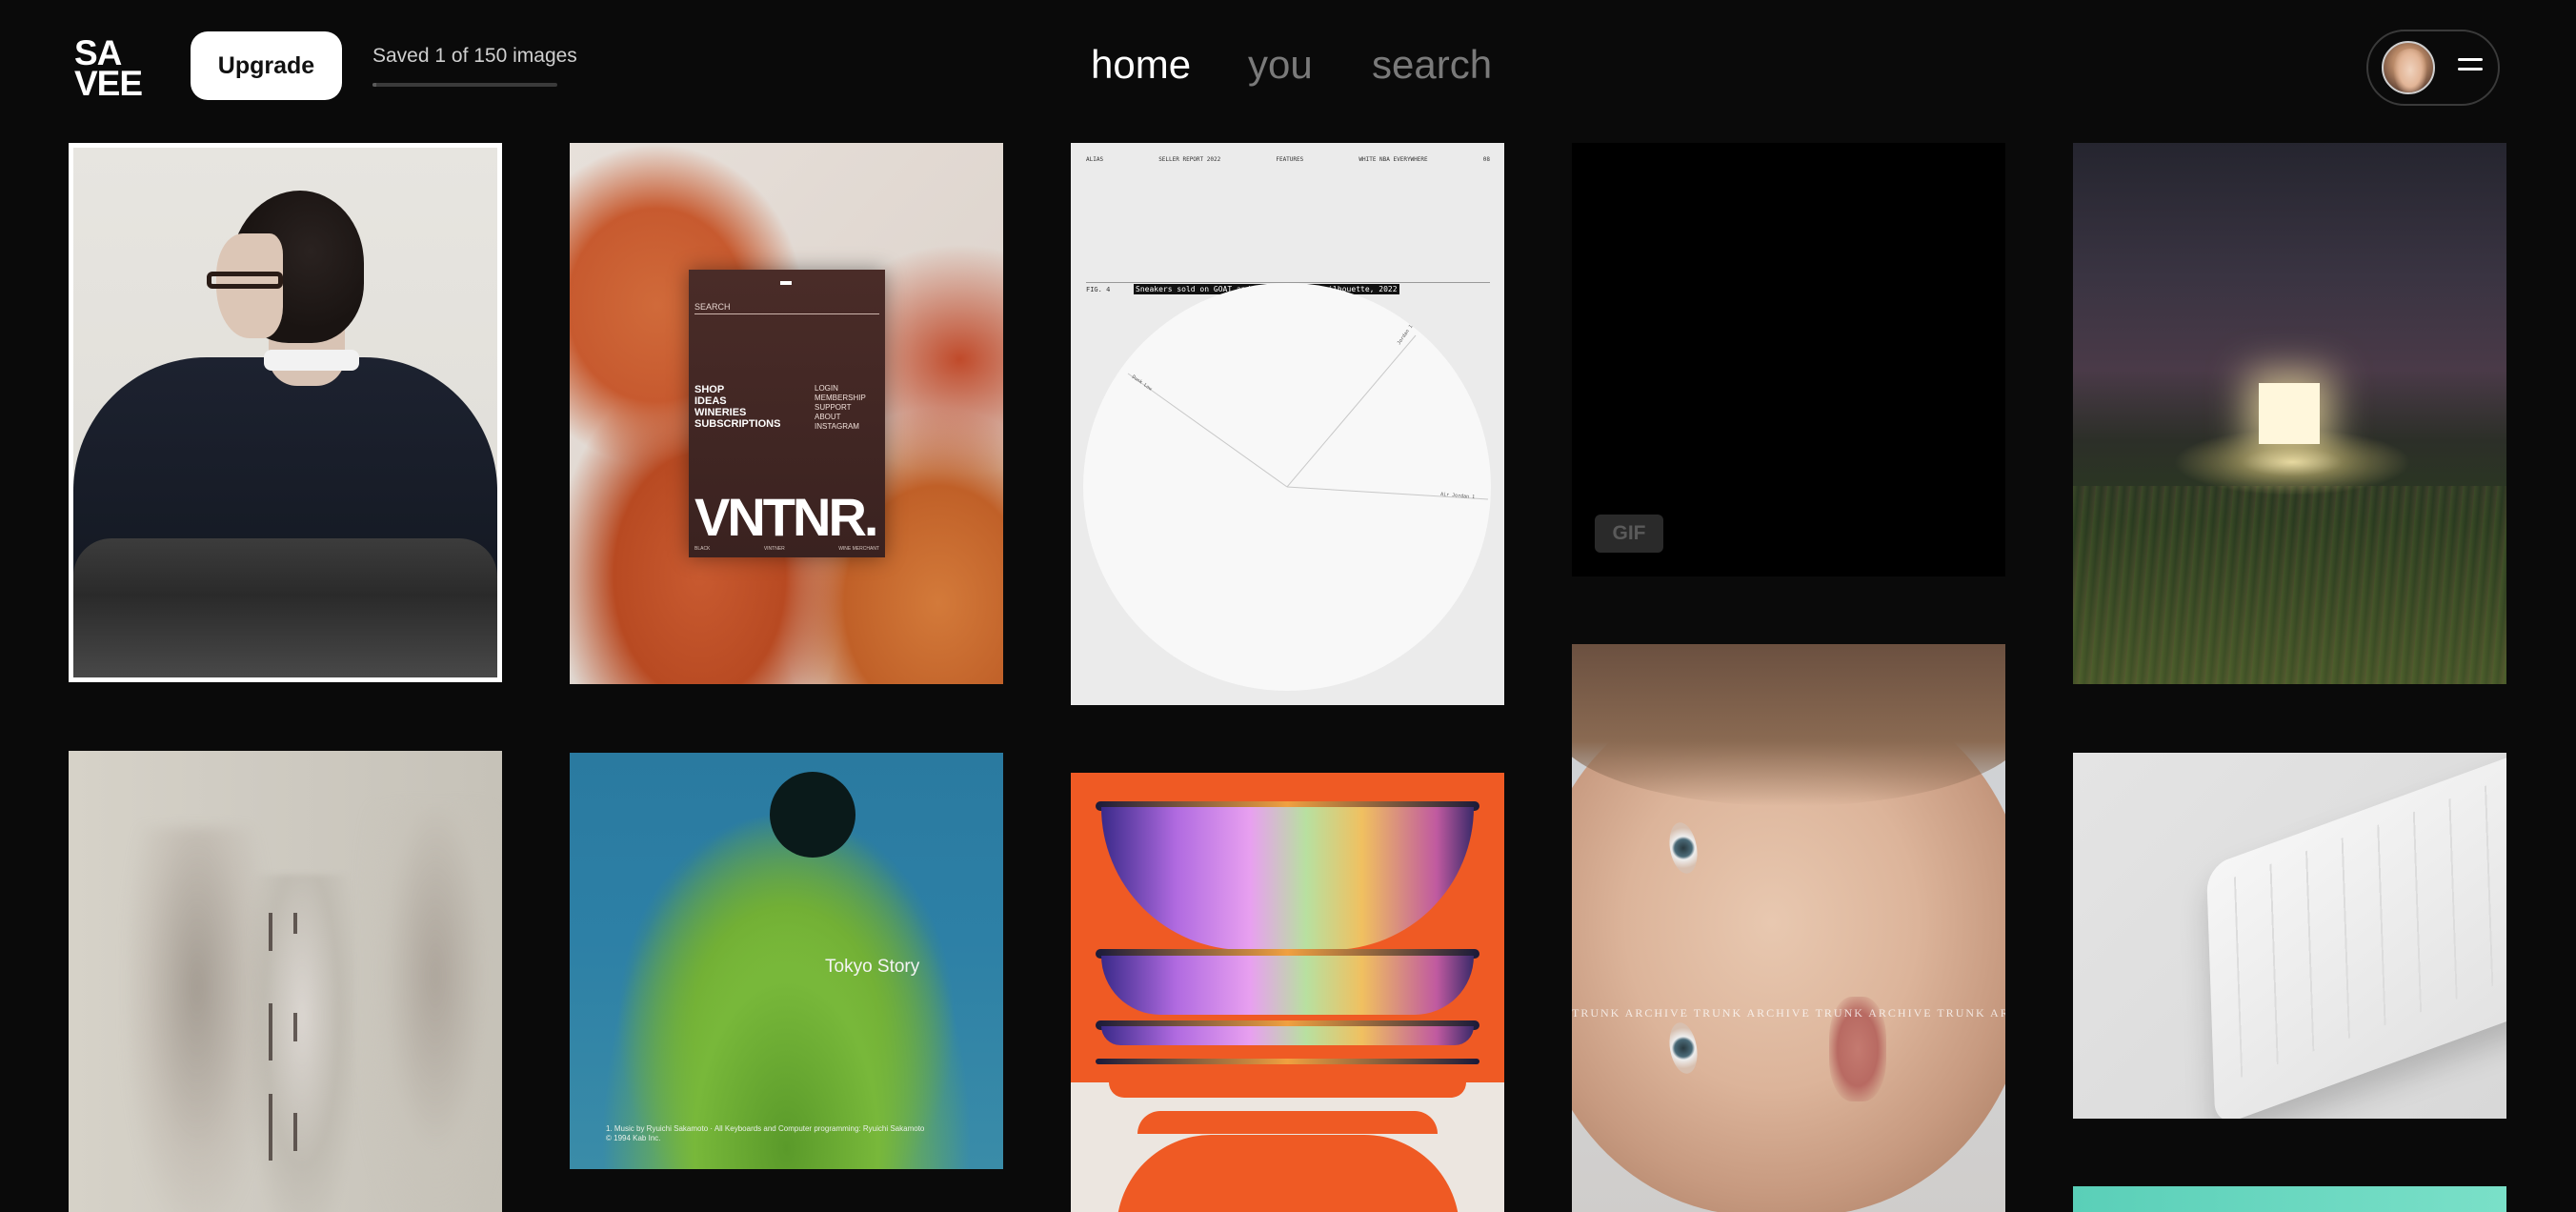 Image resolution: width=2576 pixels, height=1212 pixels. What do you see at coordinates (872, 967) in the screenshot?
I see `tokyo-story-title: Tokyo Story` at bounding box center [872, 967].